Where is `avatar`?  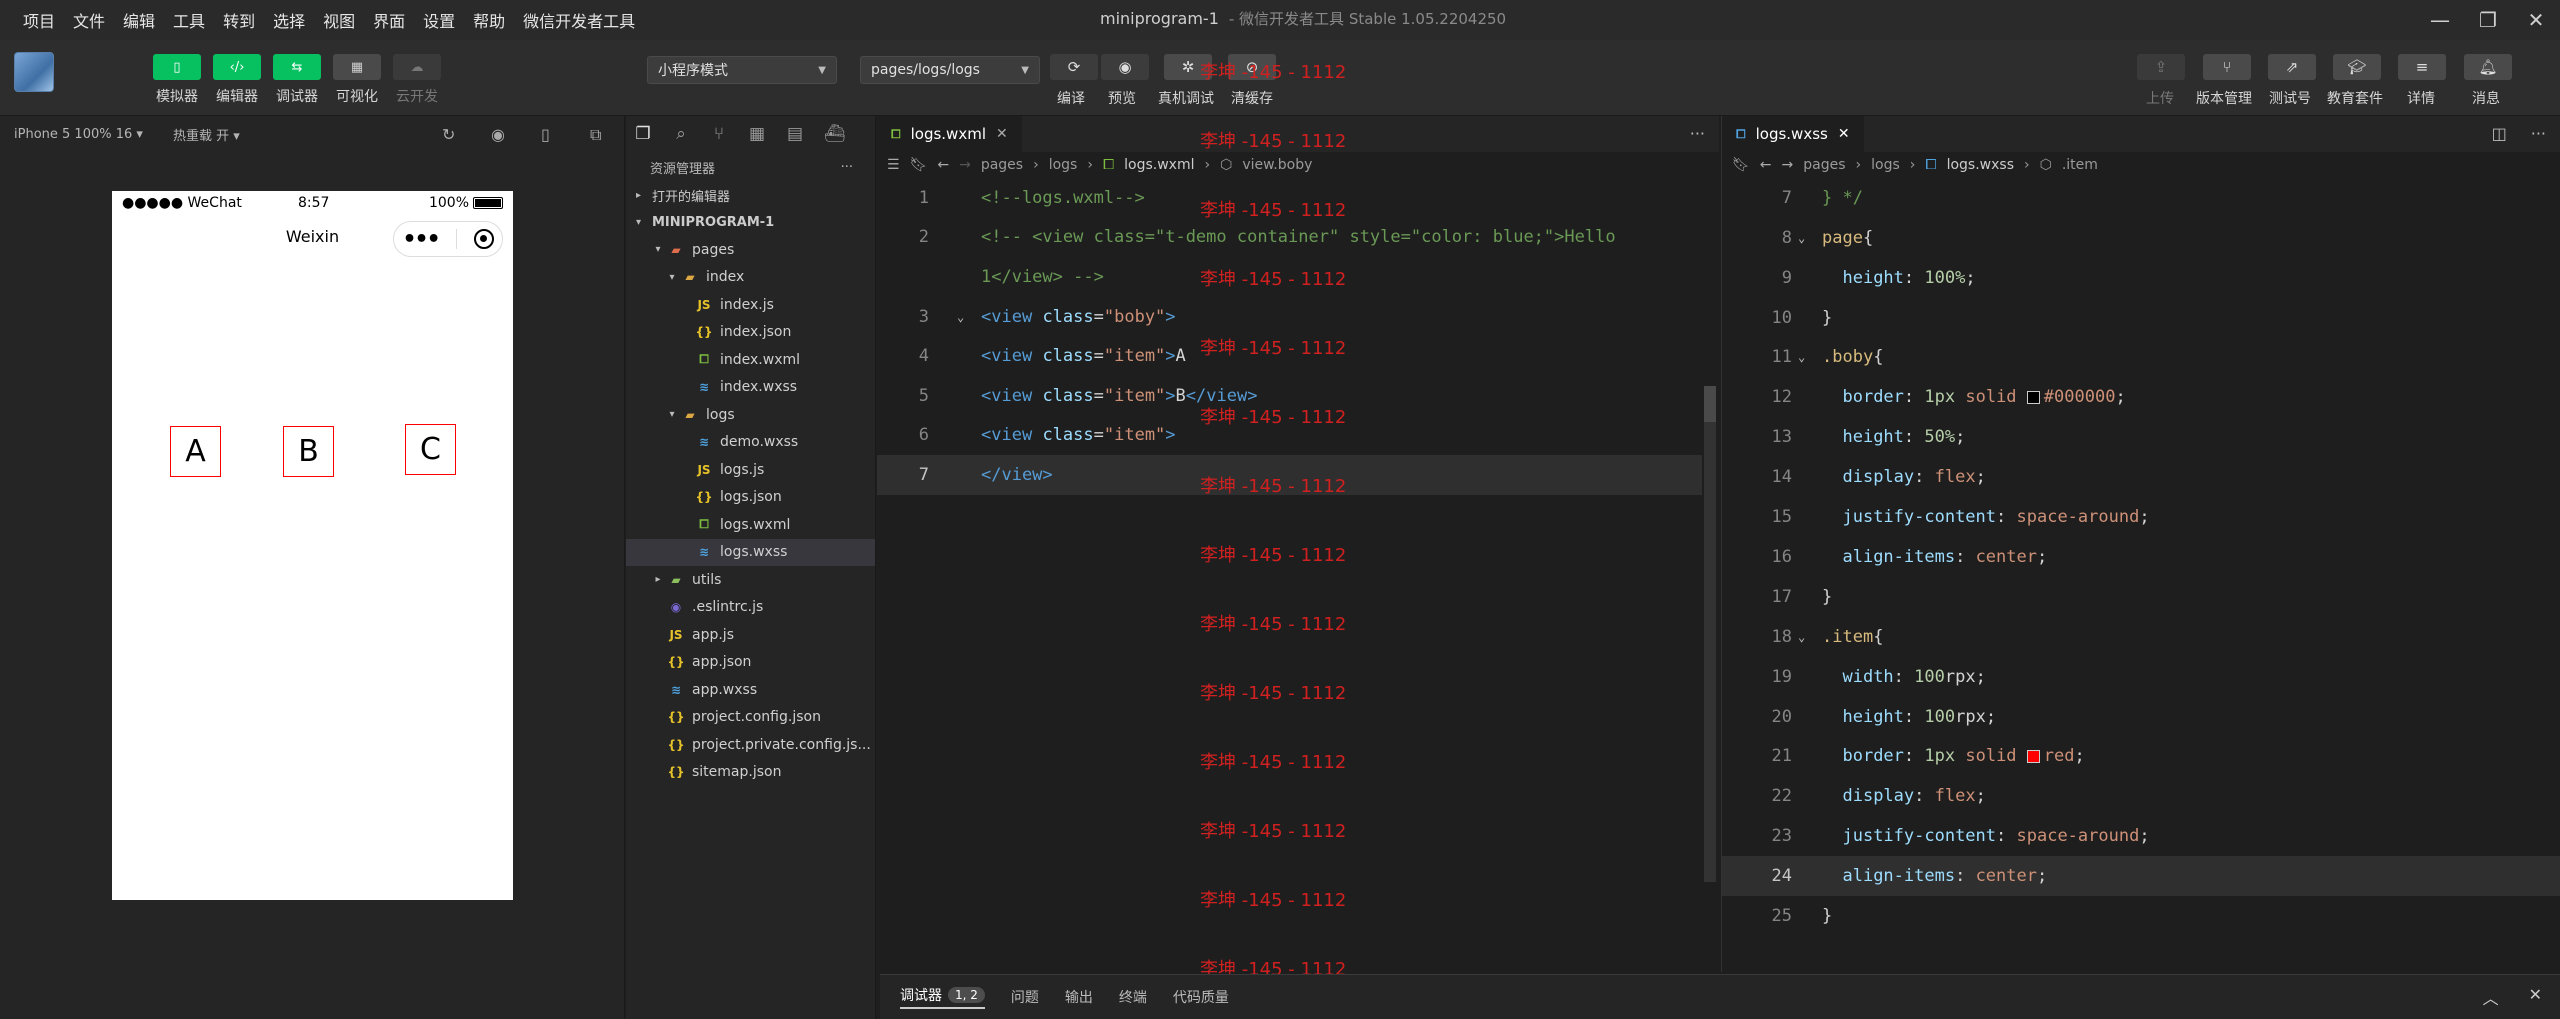 avatar is located at coordinates (34, 72).